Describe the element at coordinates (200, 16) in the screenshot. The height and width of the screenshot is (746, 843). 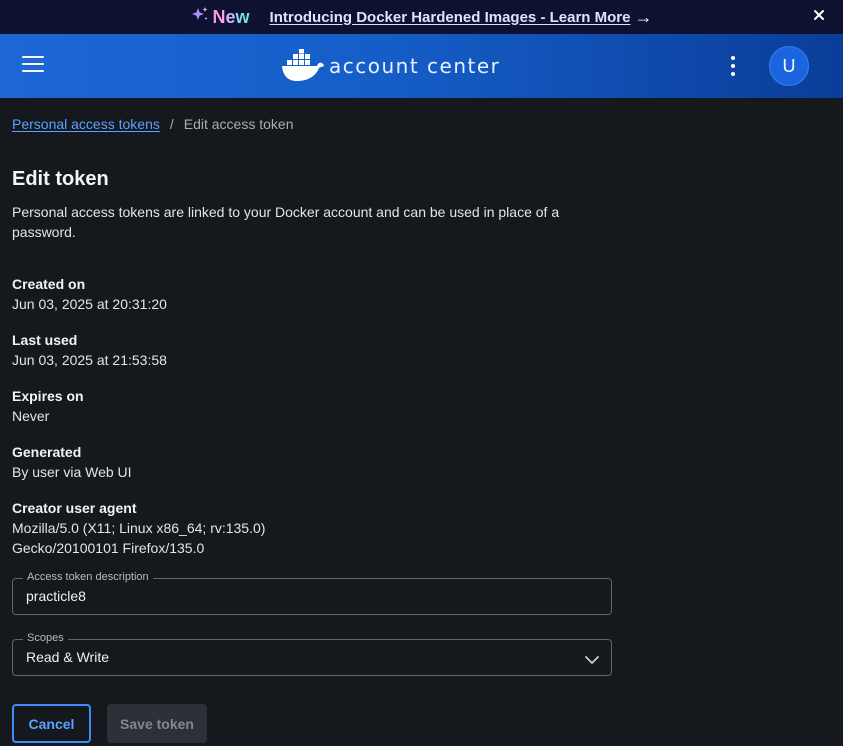
I see `sparkle-icon` at that location.